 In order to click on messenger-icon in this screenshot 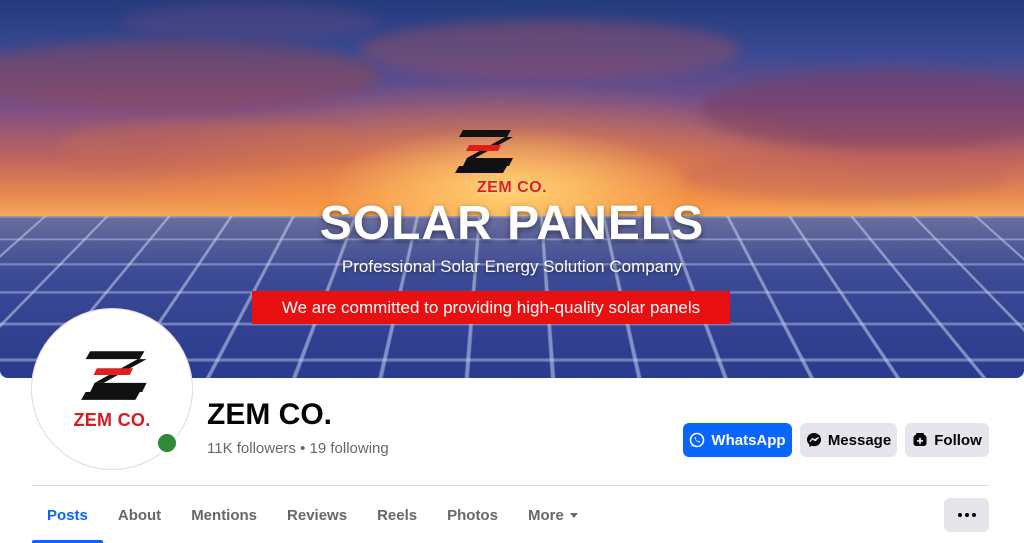, I will do `click(813, 440)`.